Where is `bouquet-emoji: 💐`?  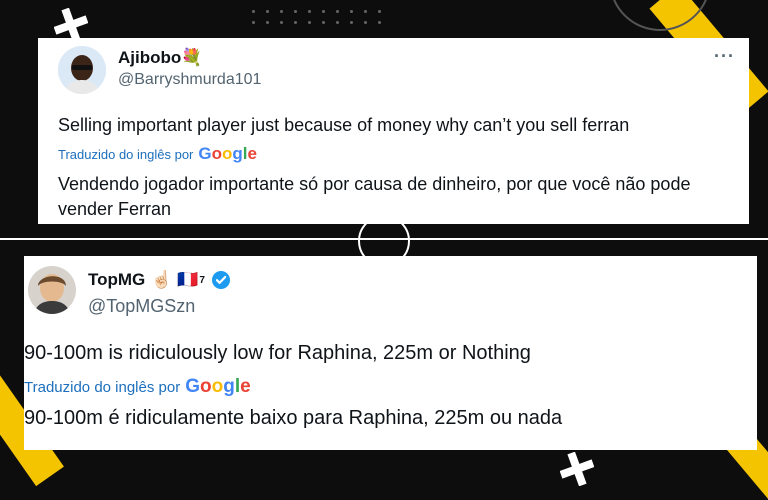
bouquet-emoji: 💐 is located at coordinates (192, 57).